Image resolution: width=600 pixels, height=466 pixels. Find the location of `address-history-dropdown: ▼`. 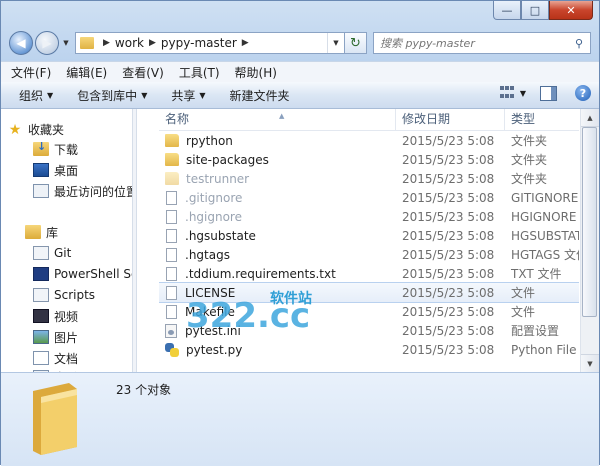

address-history-dropdown: ▼ is located at coordinates (335, 43).